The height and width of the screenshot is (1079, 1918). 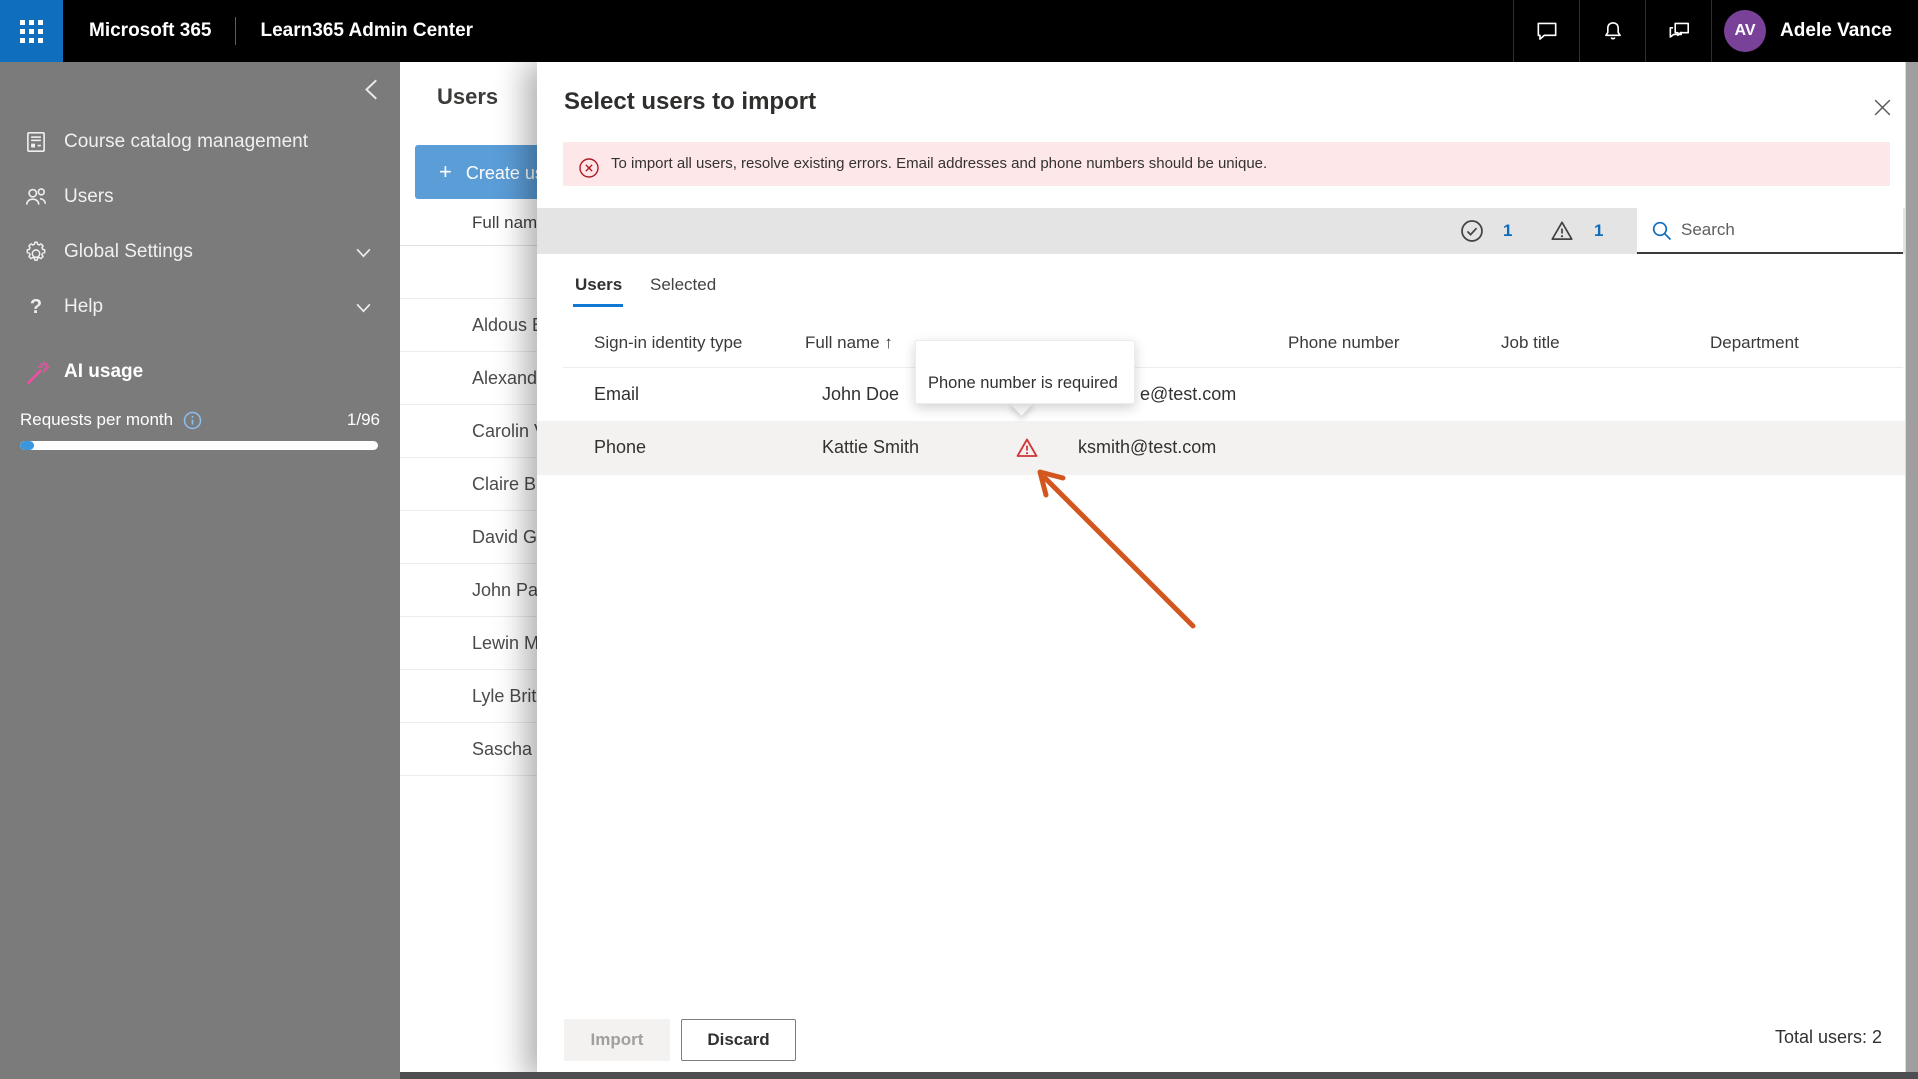 I want to click on chat-button, so click(x=1546, y=31).